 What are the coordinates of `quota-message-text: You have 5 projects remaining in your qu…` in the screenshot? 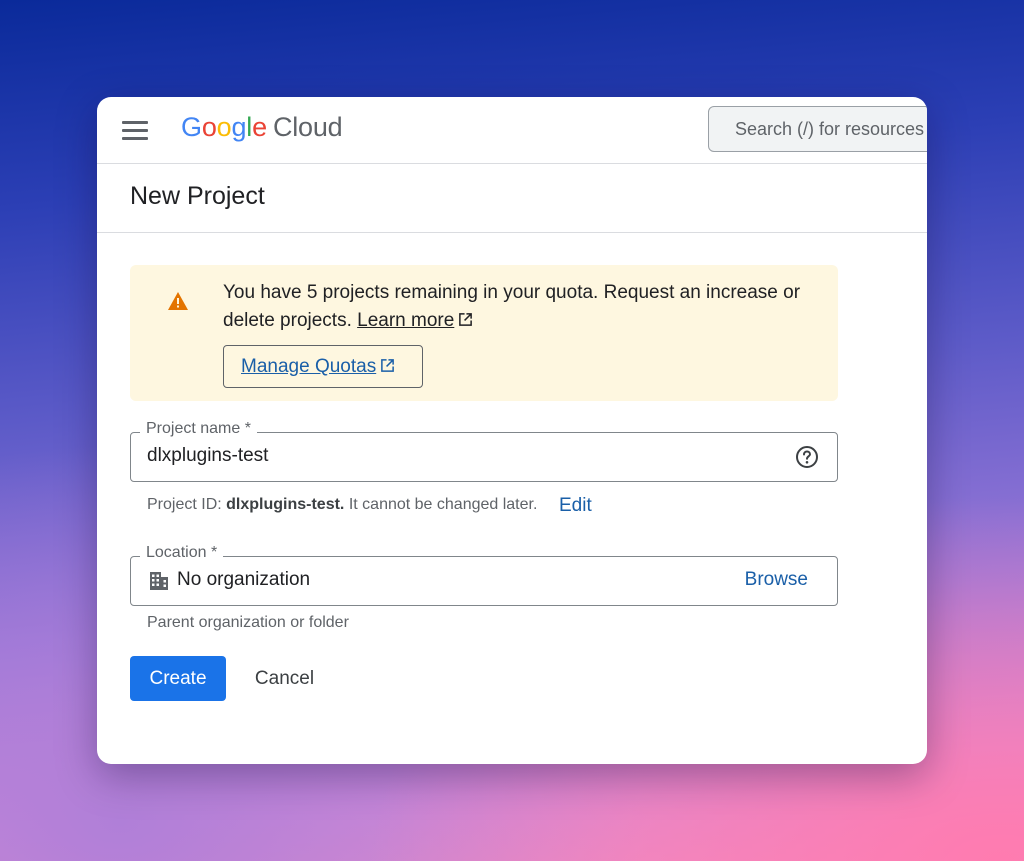 It's located at (512, 306).